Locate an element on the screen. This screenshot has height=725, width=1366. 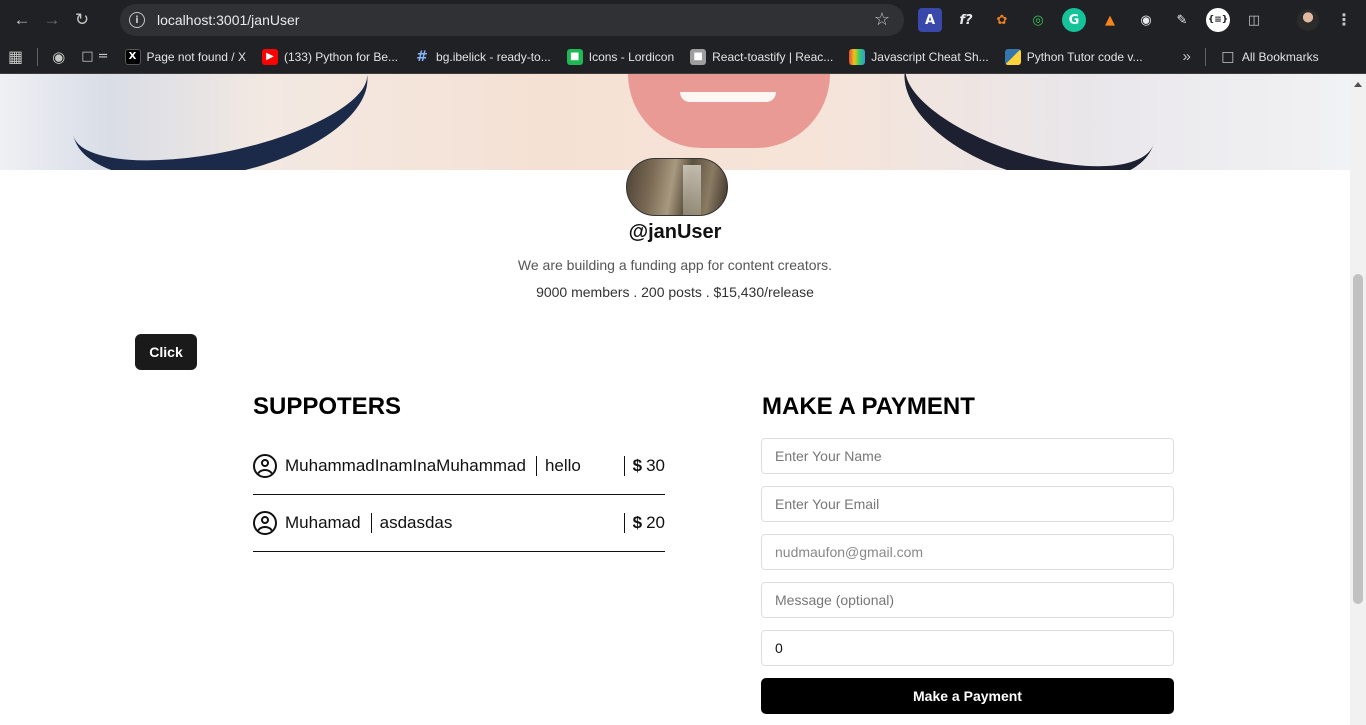
site-info-icon: i is located at coordinates (137, 20).